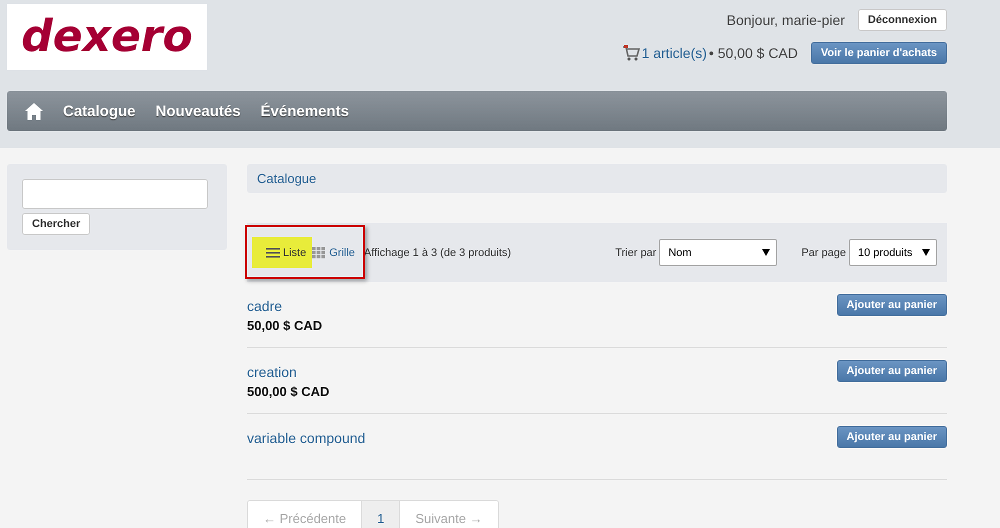  Describe the element at coordinates (107, 37) in the screenshot. I see `logo: dexero` at that location.